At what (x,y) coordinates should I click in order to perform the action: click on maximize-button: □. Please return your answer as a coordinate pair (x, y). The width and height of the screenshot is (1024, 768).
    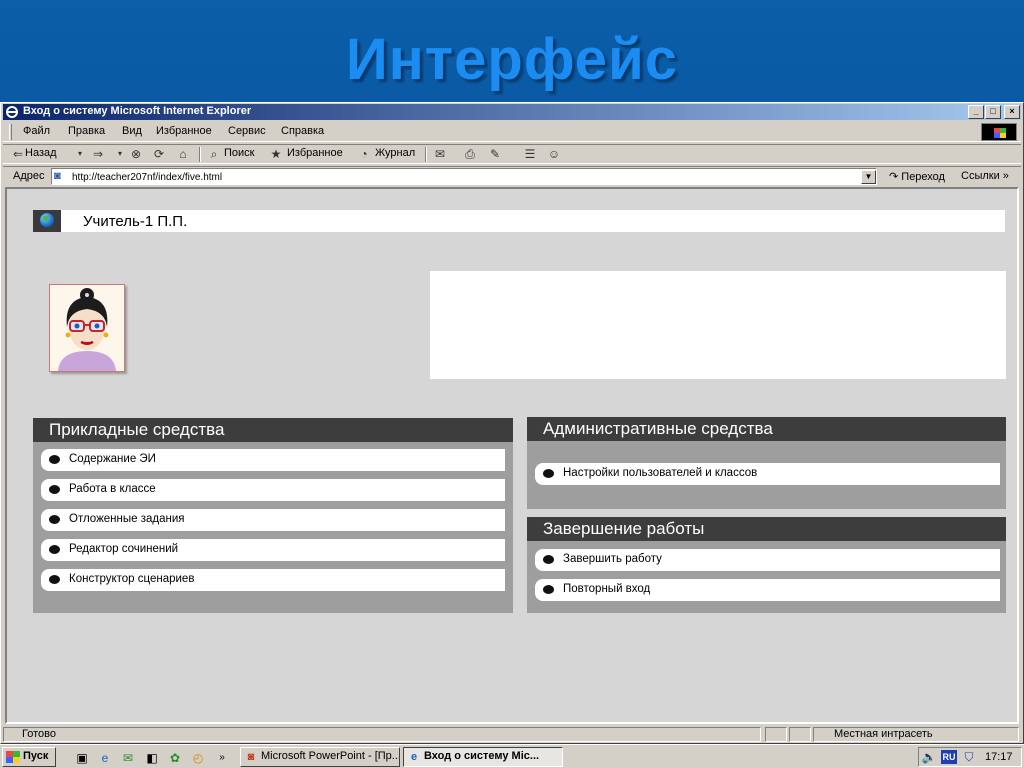
    Looking at the image, I should click on (993, 112).